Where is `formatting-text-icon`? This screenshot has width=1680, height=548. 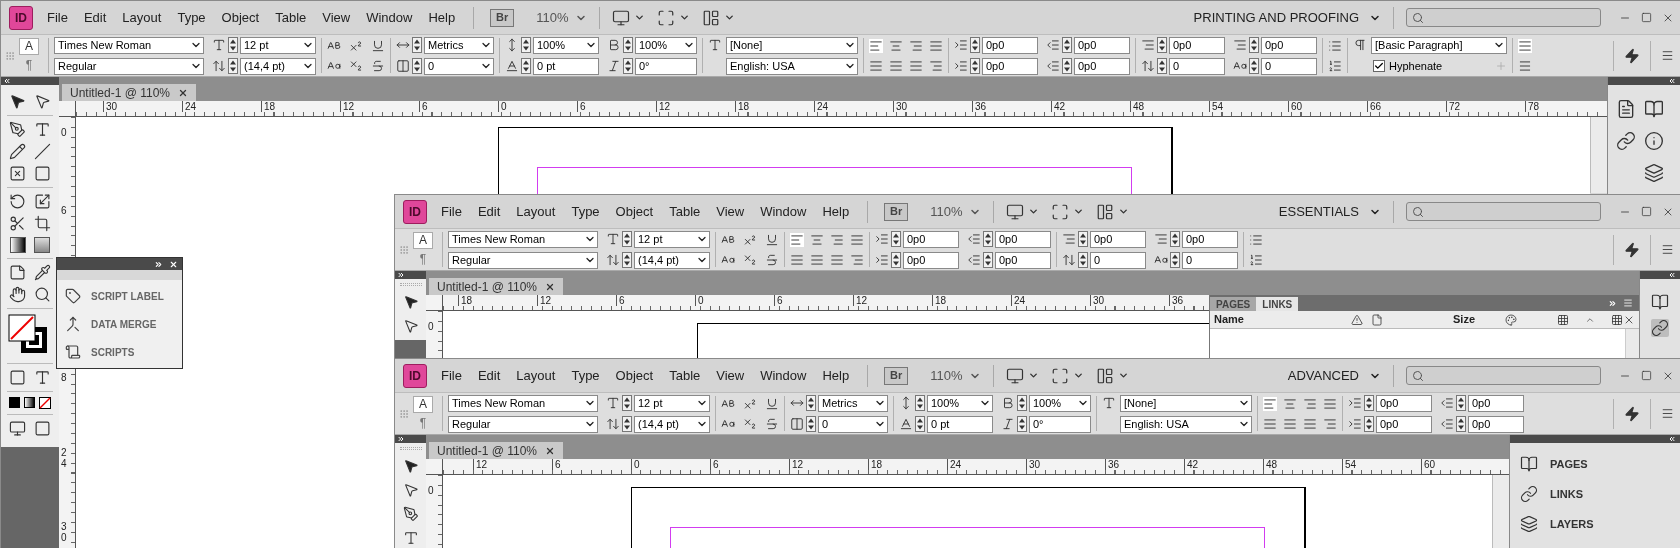 formatting-text-icon is located at coordinates (42, 377).